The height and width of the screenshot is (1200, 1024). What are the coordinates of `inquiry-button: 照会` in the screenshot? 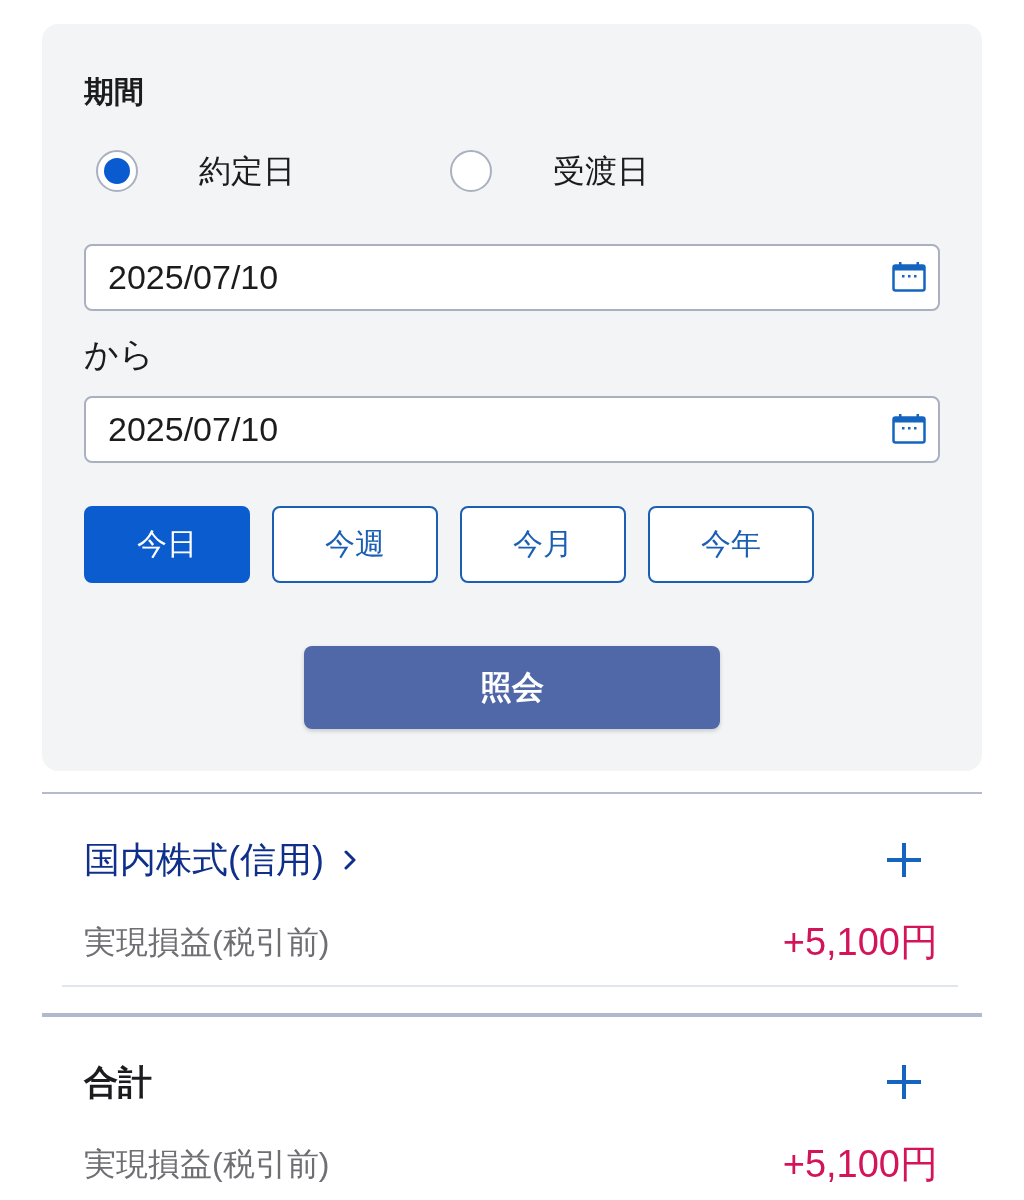 It's located at (512, 687).